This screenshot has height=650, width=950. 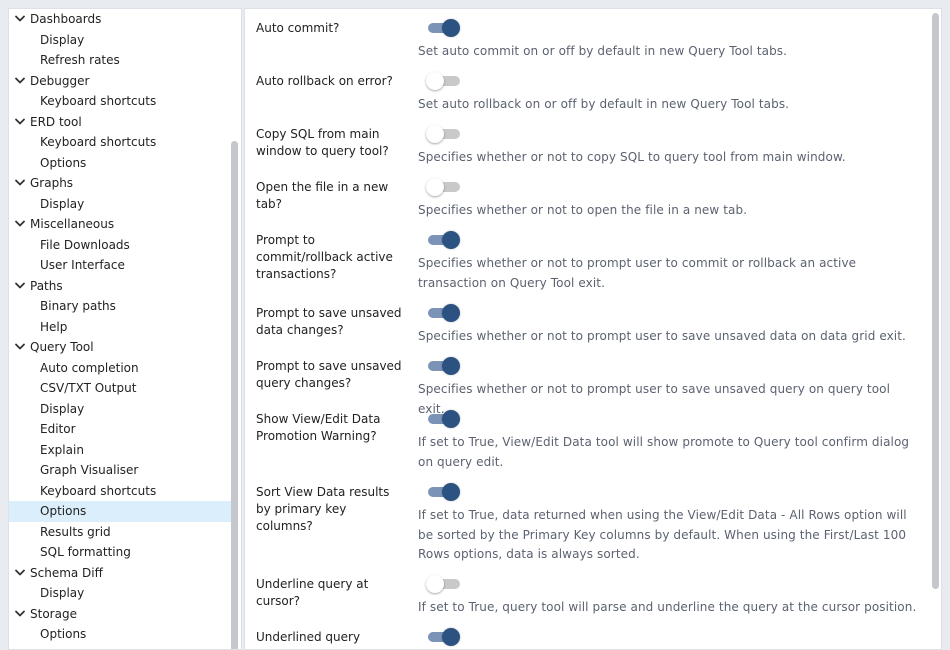 What do you see at coordinates (53, 613) in the screenshot?
I see `tree-item-label: Storage` at bounding box center [53, 613].